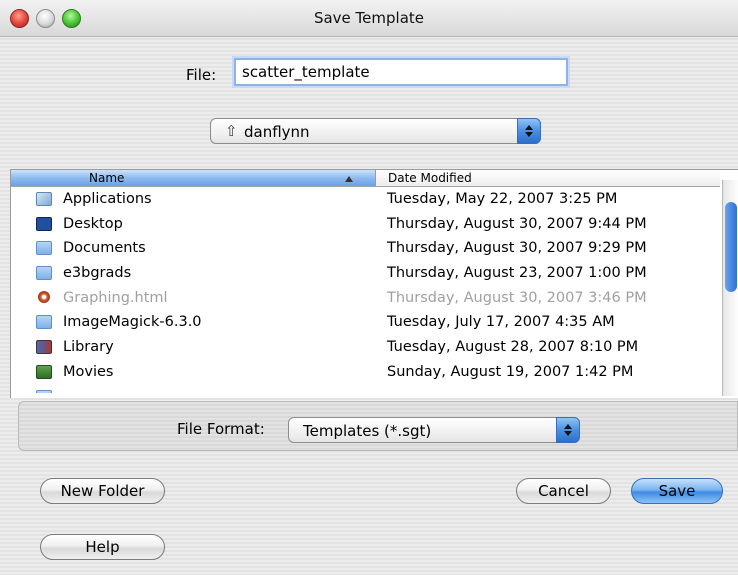  What do you see at coordinates (517, 248) in the screenshot?
I see `item-date: Thursday, August 30, 2007 9:29 PM` at bounding box center [517, 248].